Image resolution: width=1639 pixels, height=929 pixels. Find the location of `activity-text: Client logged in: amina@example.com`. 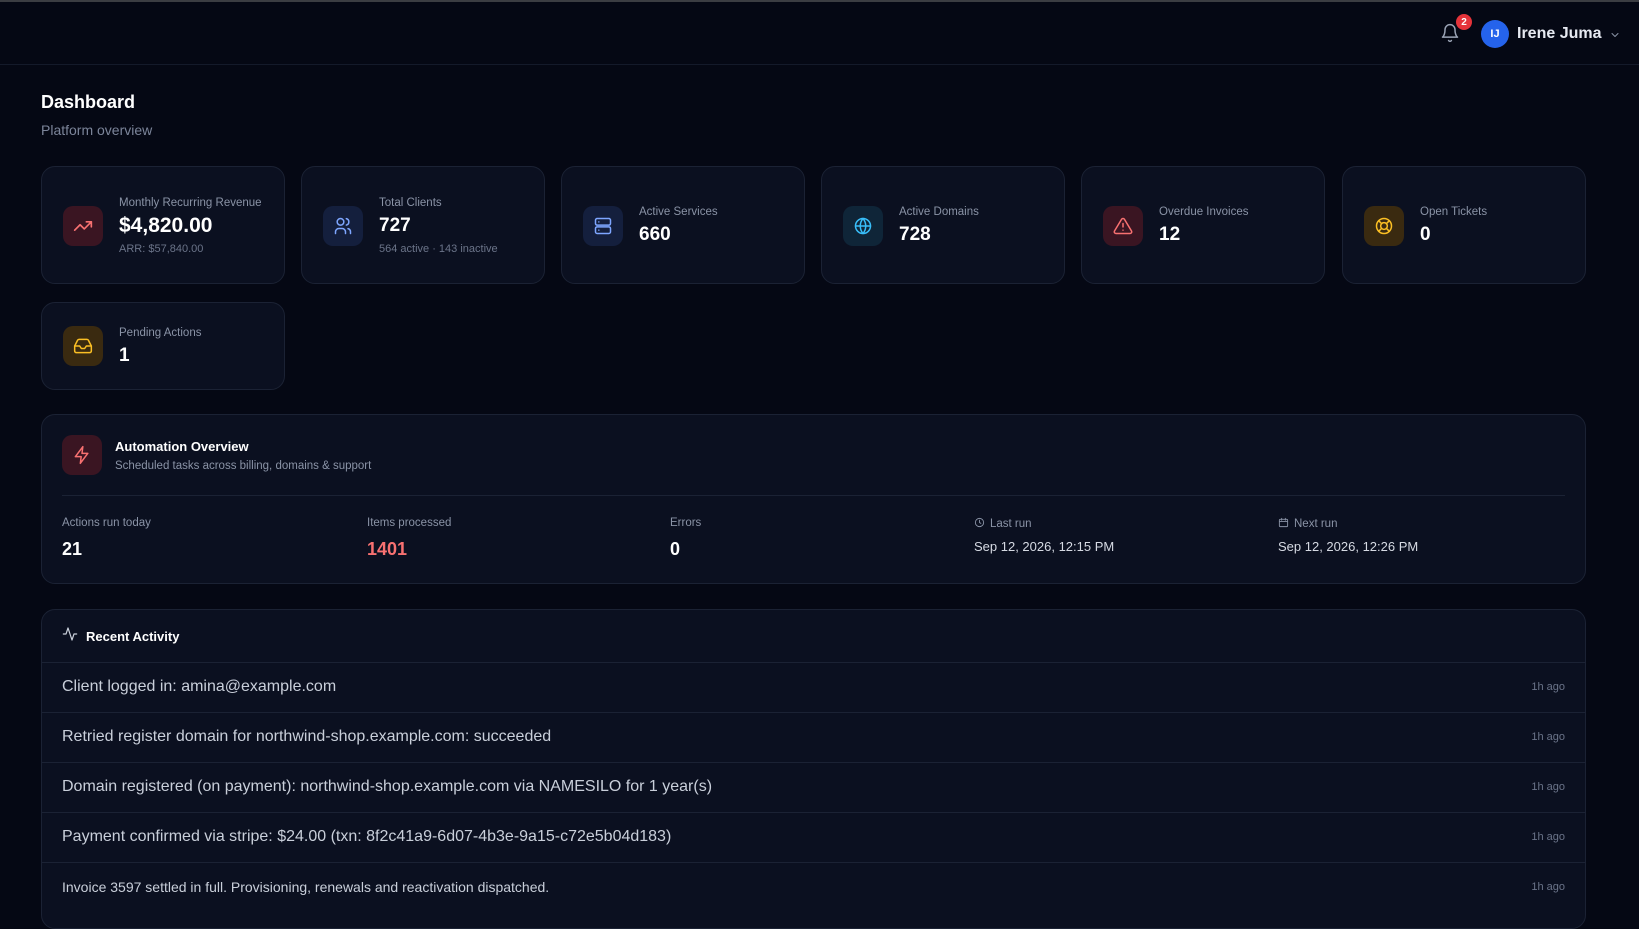

activity-text: Client logged in: amina@example.com is located at coordinates (199, 686).